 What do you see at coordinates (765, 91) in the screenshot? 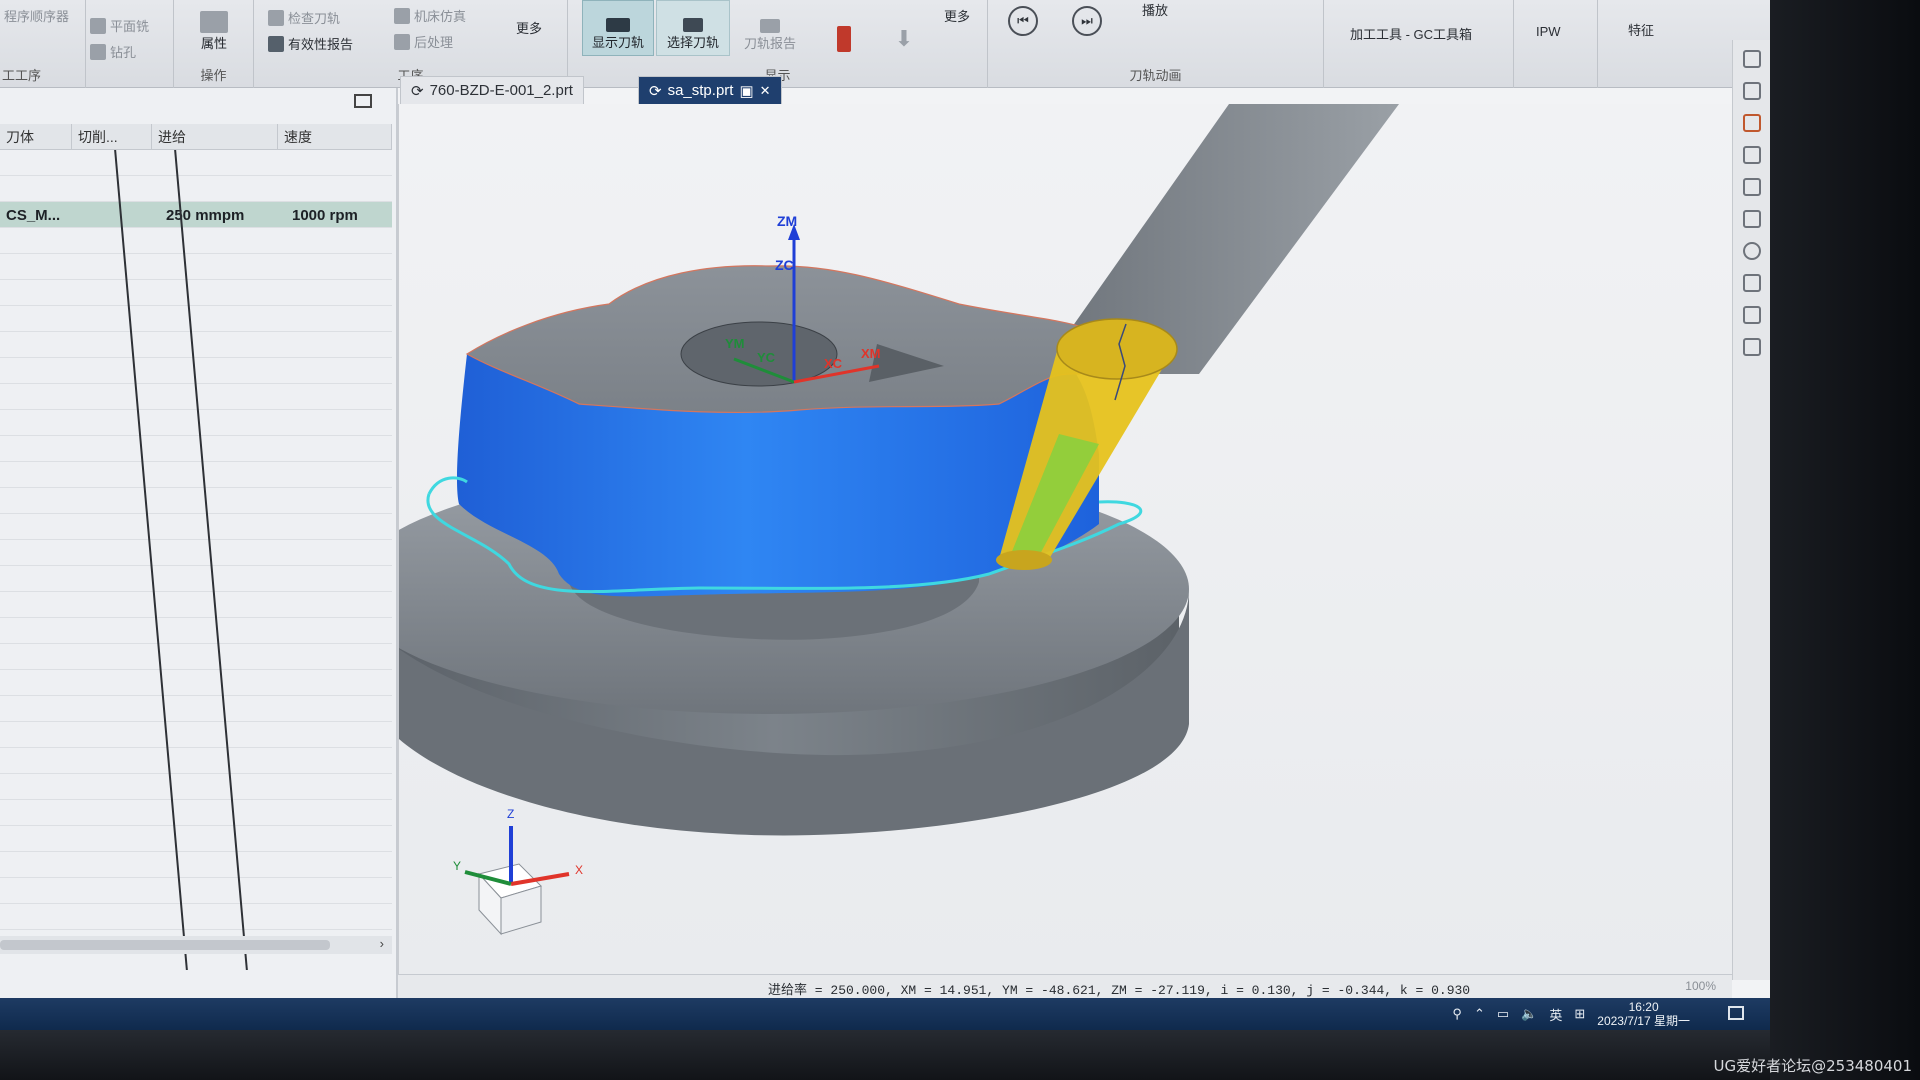
I see `close-icon: ✕` at bounding box center [765, 91].